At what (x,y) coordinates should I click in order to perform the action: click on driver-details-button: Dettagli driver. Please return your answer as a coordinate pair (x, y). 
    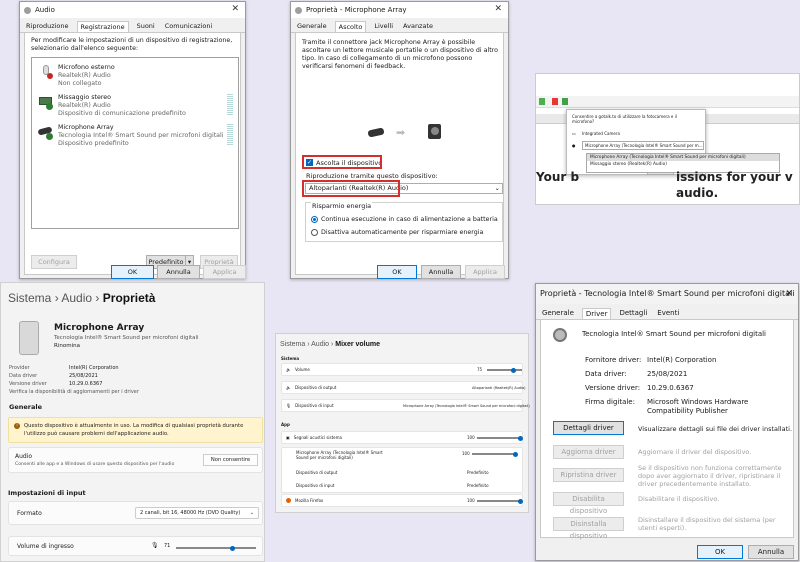
    Looking at the image, I should click on (588, 428).